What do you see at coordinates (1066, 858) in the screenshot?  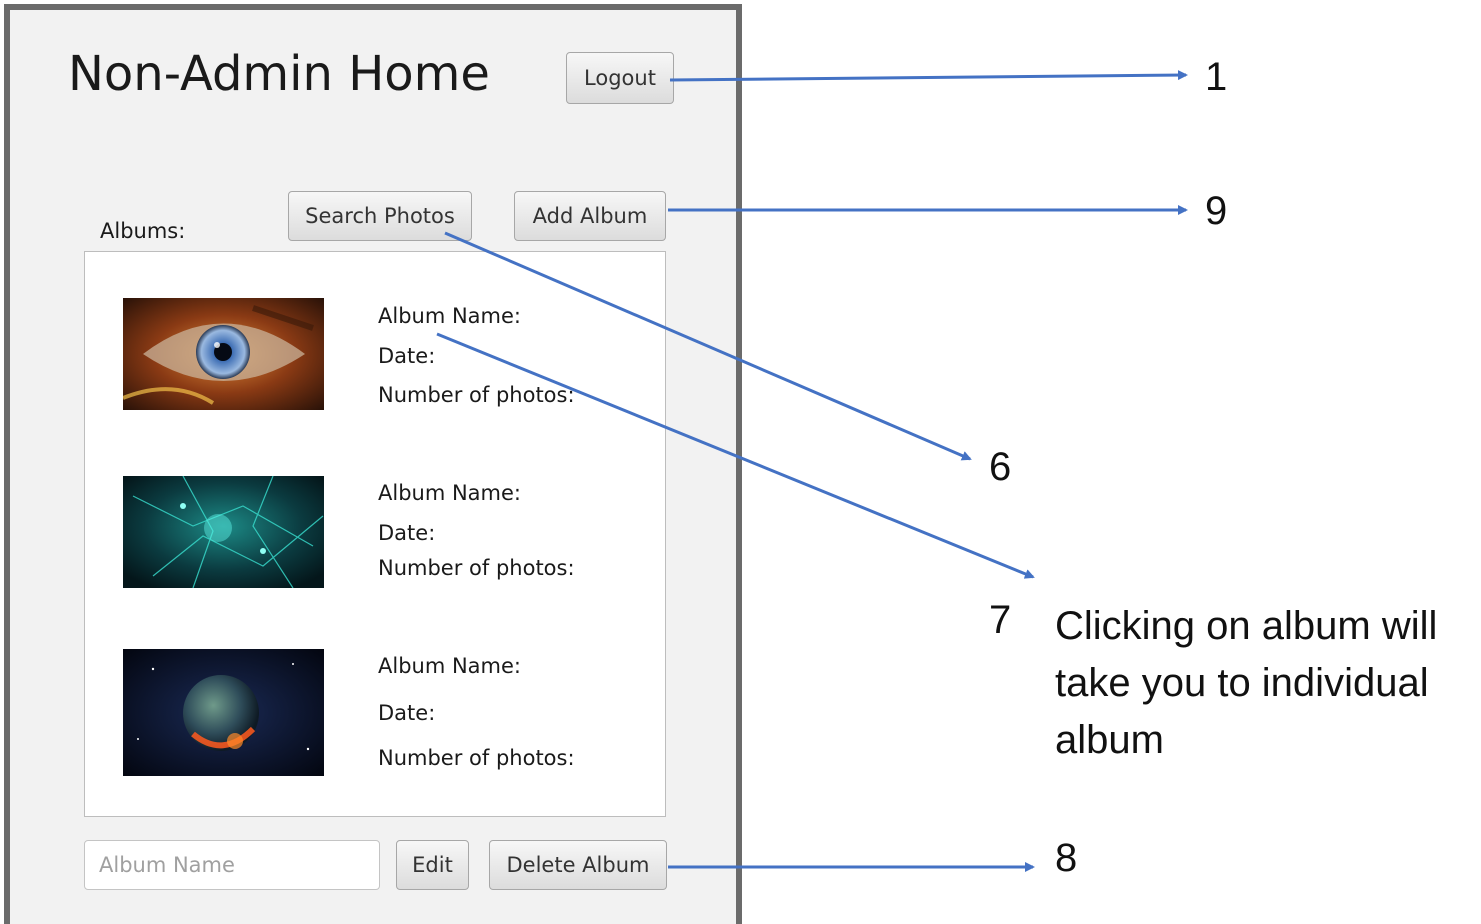 I see `annotation-8: 8` at bounding box center [1066, 858].